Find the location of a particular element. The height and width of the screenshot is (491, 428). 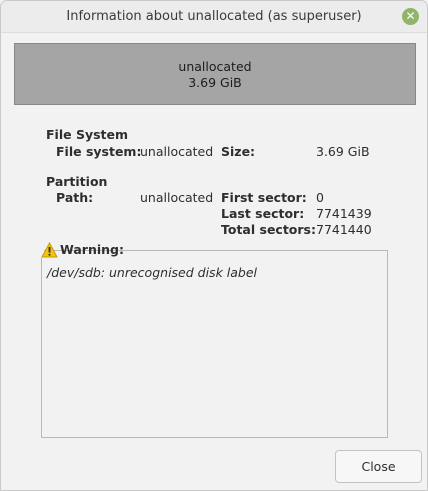

warning-icon is located at coordinates (49, 250).